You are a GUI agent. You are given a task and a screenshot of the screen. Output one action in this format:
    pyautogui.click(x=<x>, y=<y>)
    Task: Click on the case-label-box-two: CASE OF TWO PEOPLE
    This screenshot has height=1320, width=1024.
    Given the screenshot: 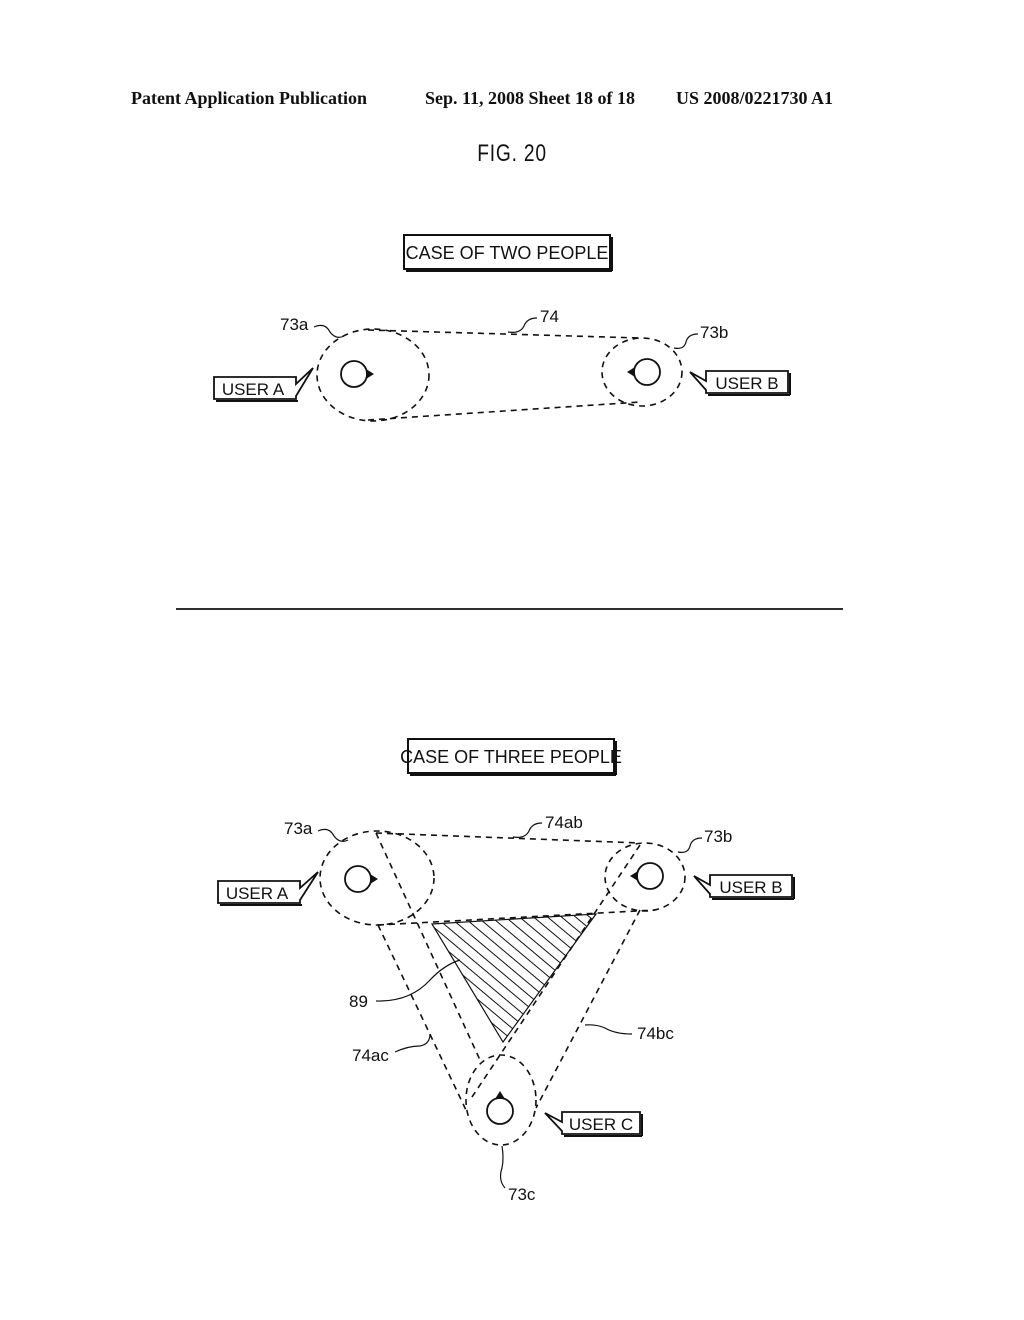 What is the action you would take?
    pyautogui.click(x=508, y=253)
    